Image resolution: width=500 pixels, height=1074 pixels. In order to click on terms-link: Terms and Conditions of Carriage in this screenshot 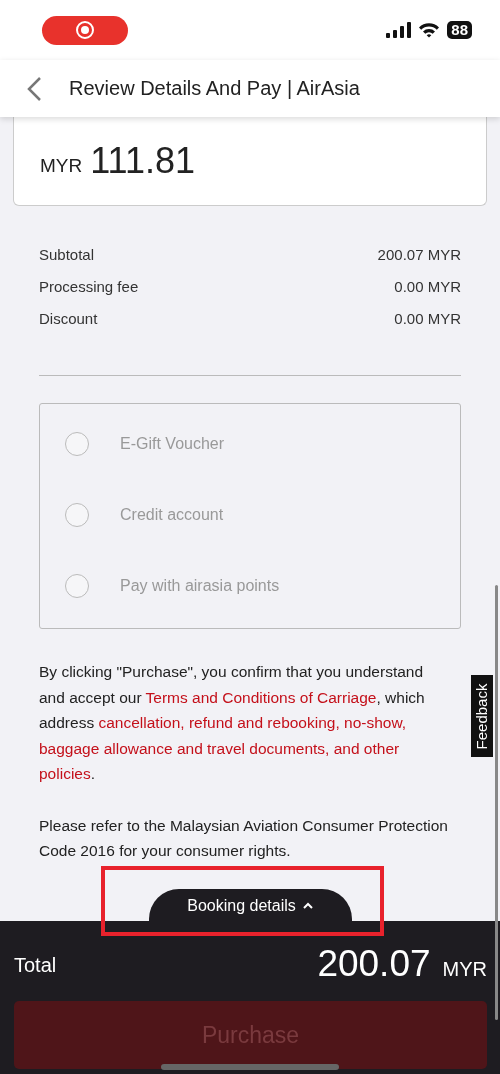, I will do `click(261, 697)`.